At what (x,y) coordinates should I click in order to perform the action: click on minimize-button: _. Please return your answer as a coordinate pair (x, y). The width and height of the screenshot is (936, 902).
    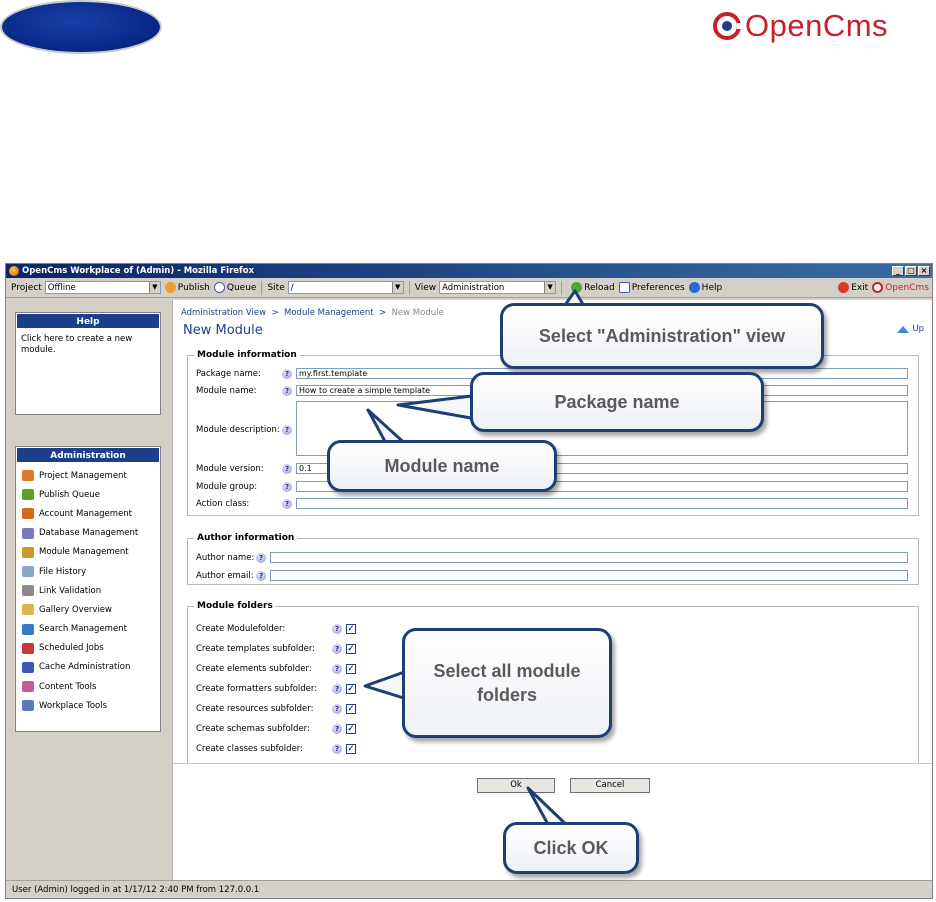
    Looking at the image, I should click on (898, 271).